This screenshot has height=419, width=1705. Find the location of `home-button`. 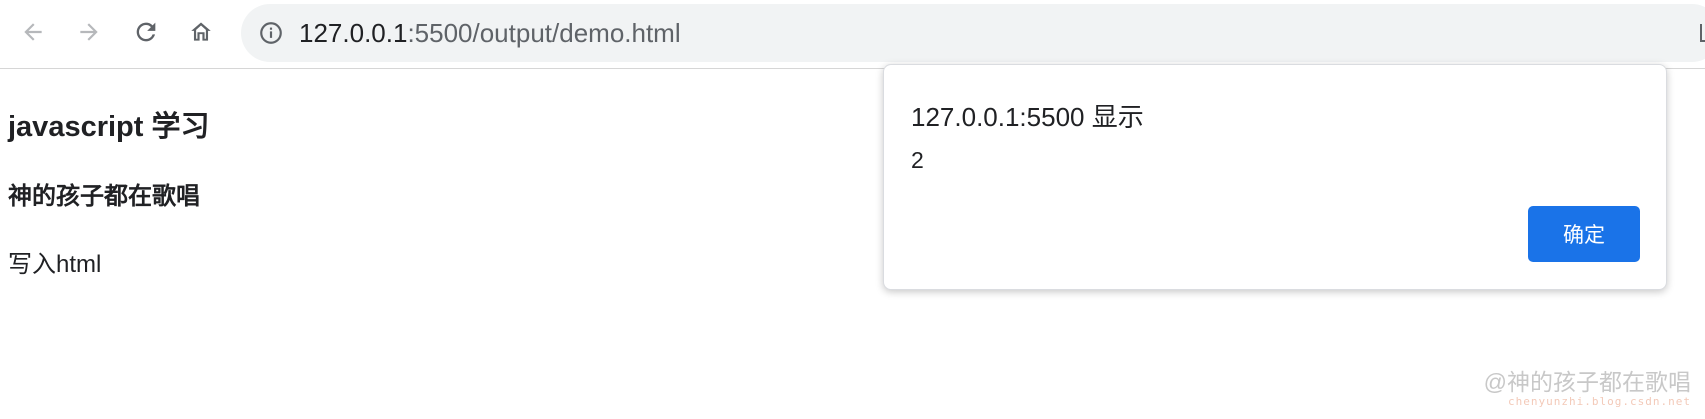

home-button is located at coordinates (201, 32).